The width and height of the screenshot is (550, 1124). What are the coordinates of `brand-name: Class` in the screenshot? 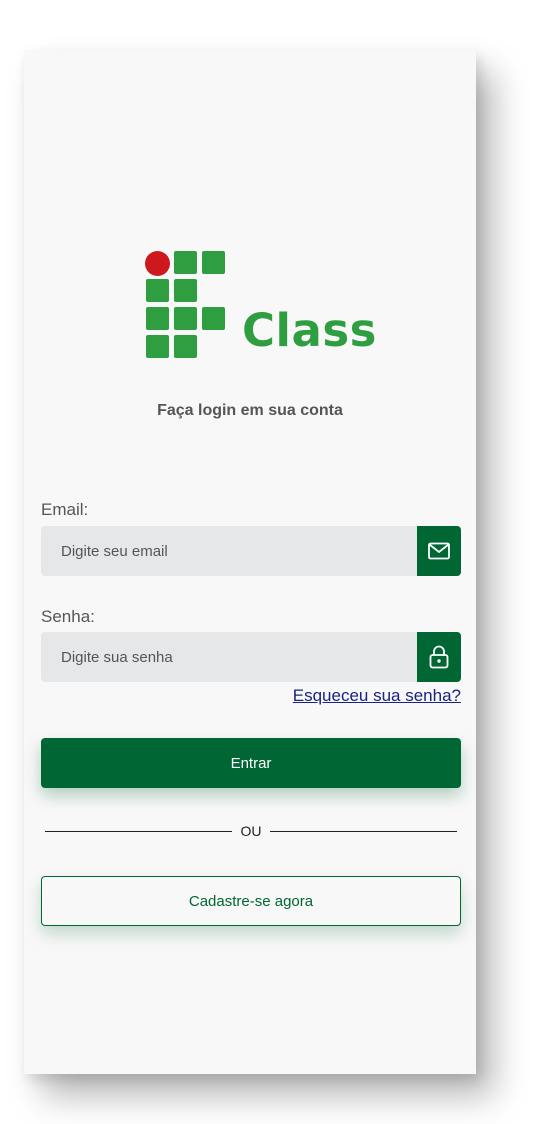 It's located at (309, 330).